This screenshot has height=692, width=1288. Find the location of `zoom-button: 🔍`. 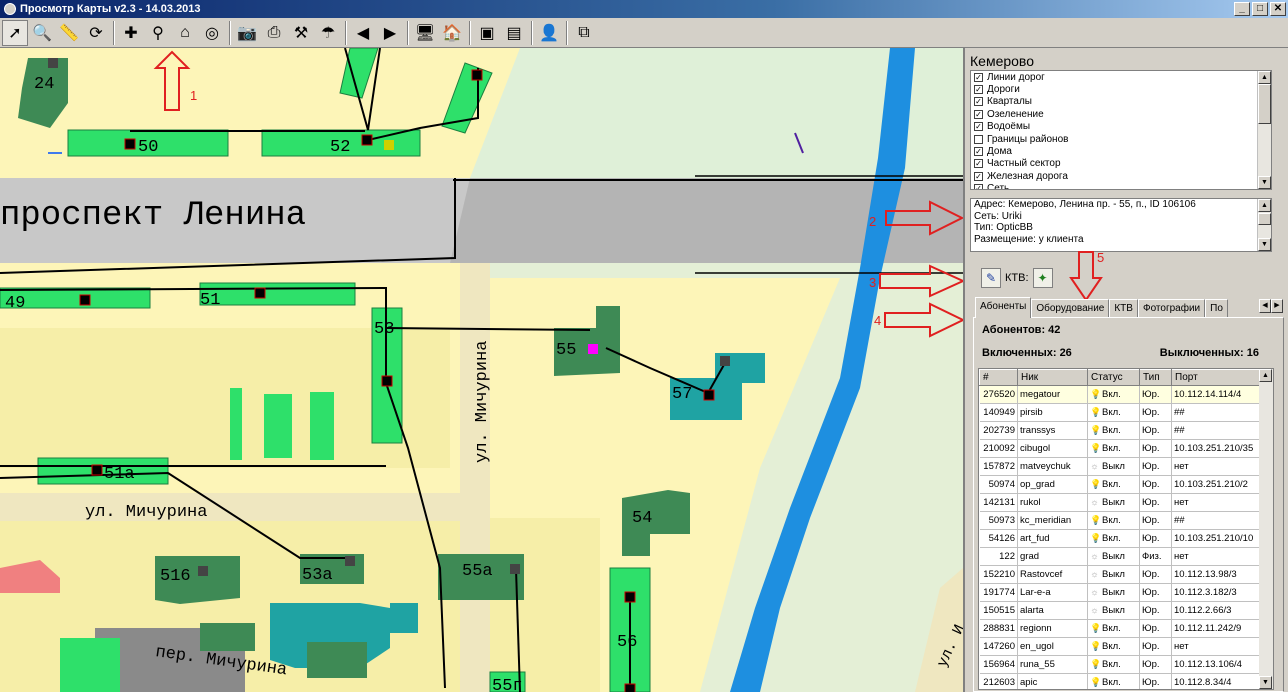

zoom-button: 🔍 is located at coordinates (42, 33).